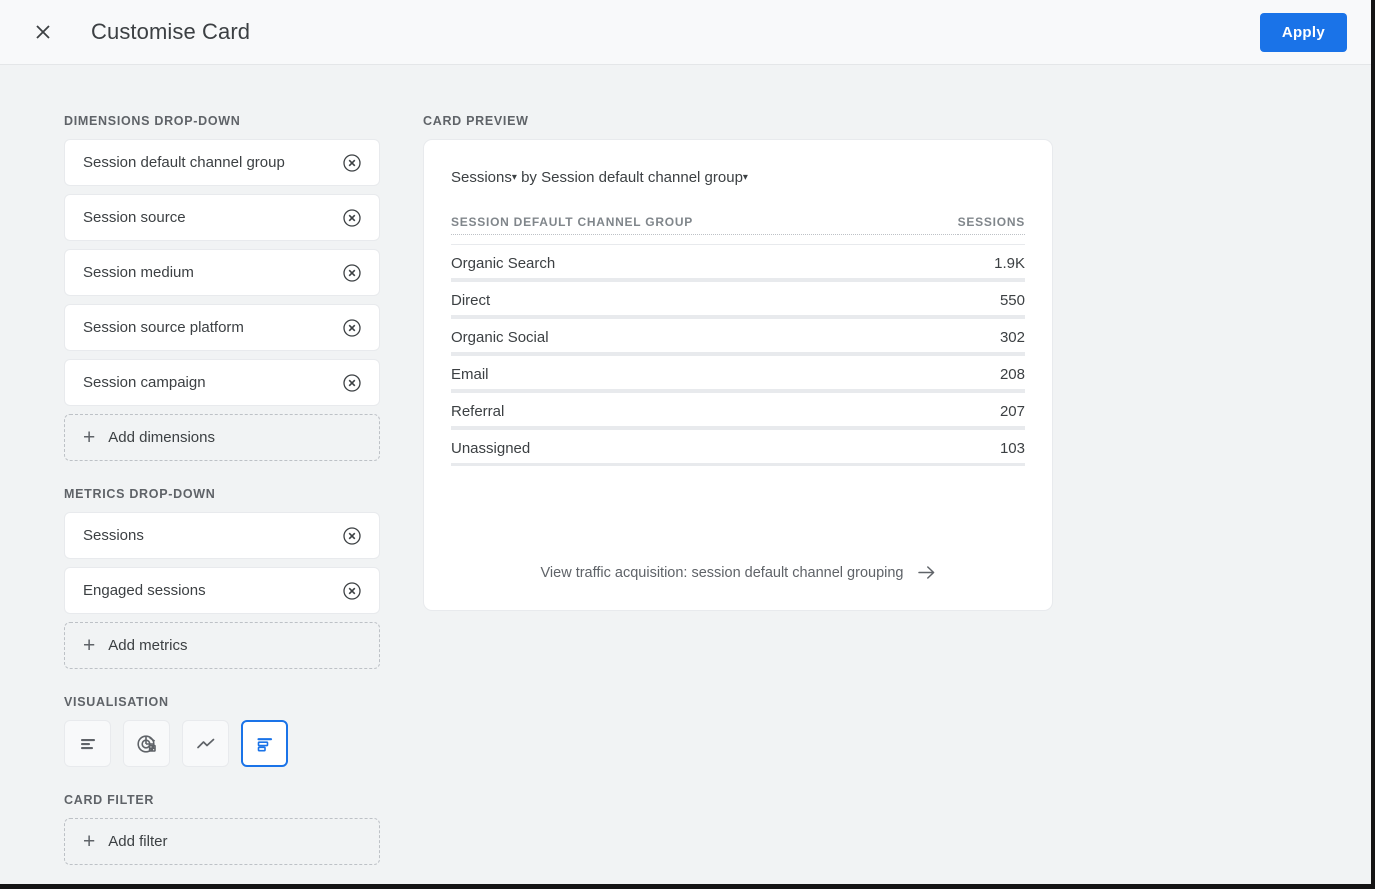  What do you see at coordinates (171, 31) in the screenshot?
I see `page-title: Customise Card` at bounding box center [171, 31].